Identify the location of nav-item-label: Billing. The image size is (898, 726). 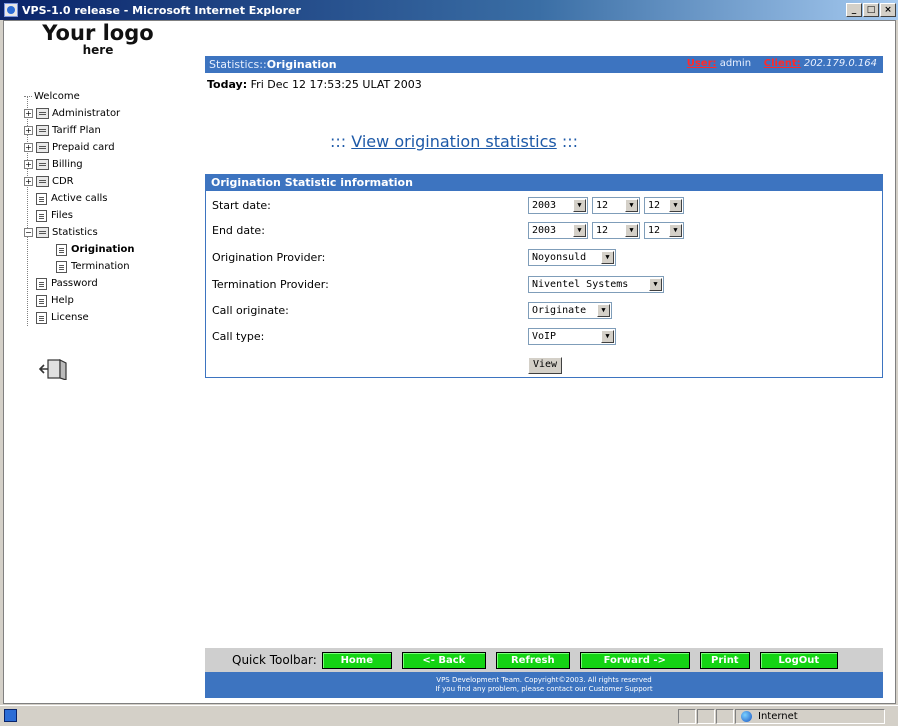
(67, 164).